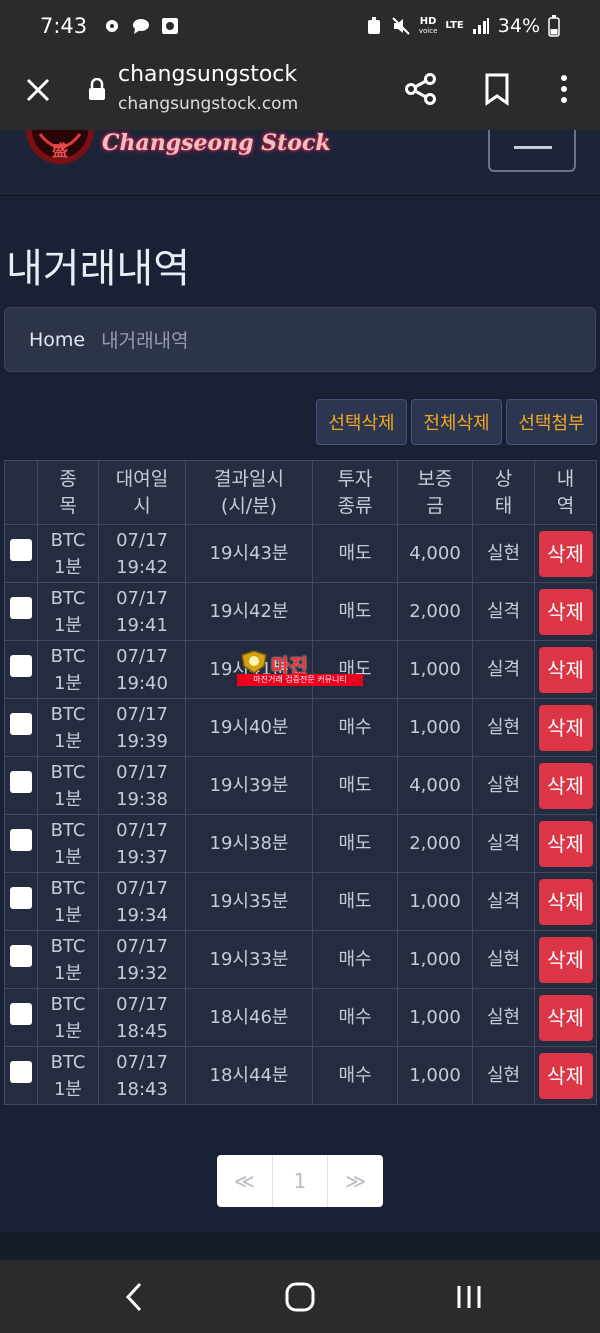 Image resolution: width=600 pixels, height=1333 pixels. What do you see at coordinates (142, 492) in the screenshot?
I see `table-header-rental-date: 대여일 시` at bounding box center [142, 492].